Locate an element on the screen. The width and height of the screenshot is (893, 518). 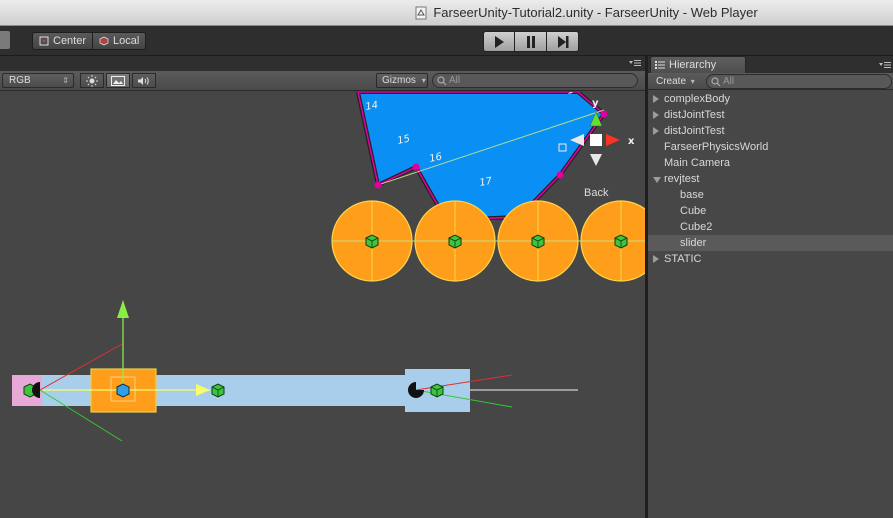
hierarchy-item: base is located at coordinates (770, 195).